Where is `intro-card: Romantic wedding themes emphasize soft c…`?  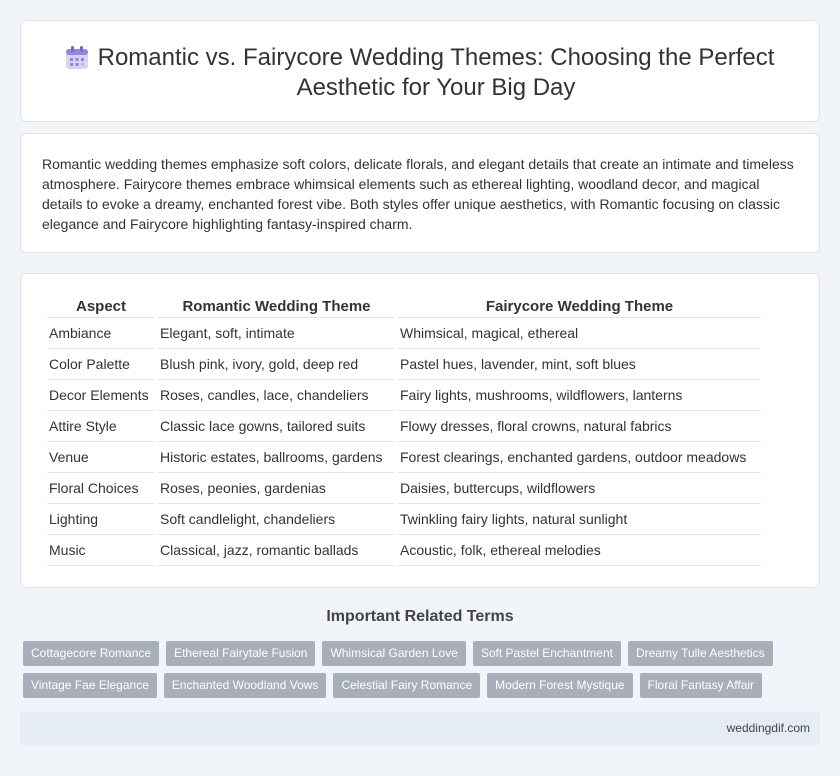 intro-card: Romantic wedding themes emphasize soft c… is located at coordinates (420, 193).